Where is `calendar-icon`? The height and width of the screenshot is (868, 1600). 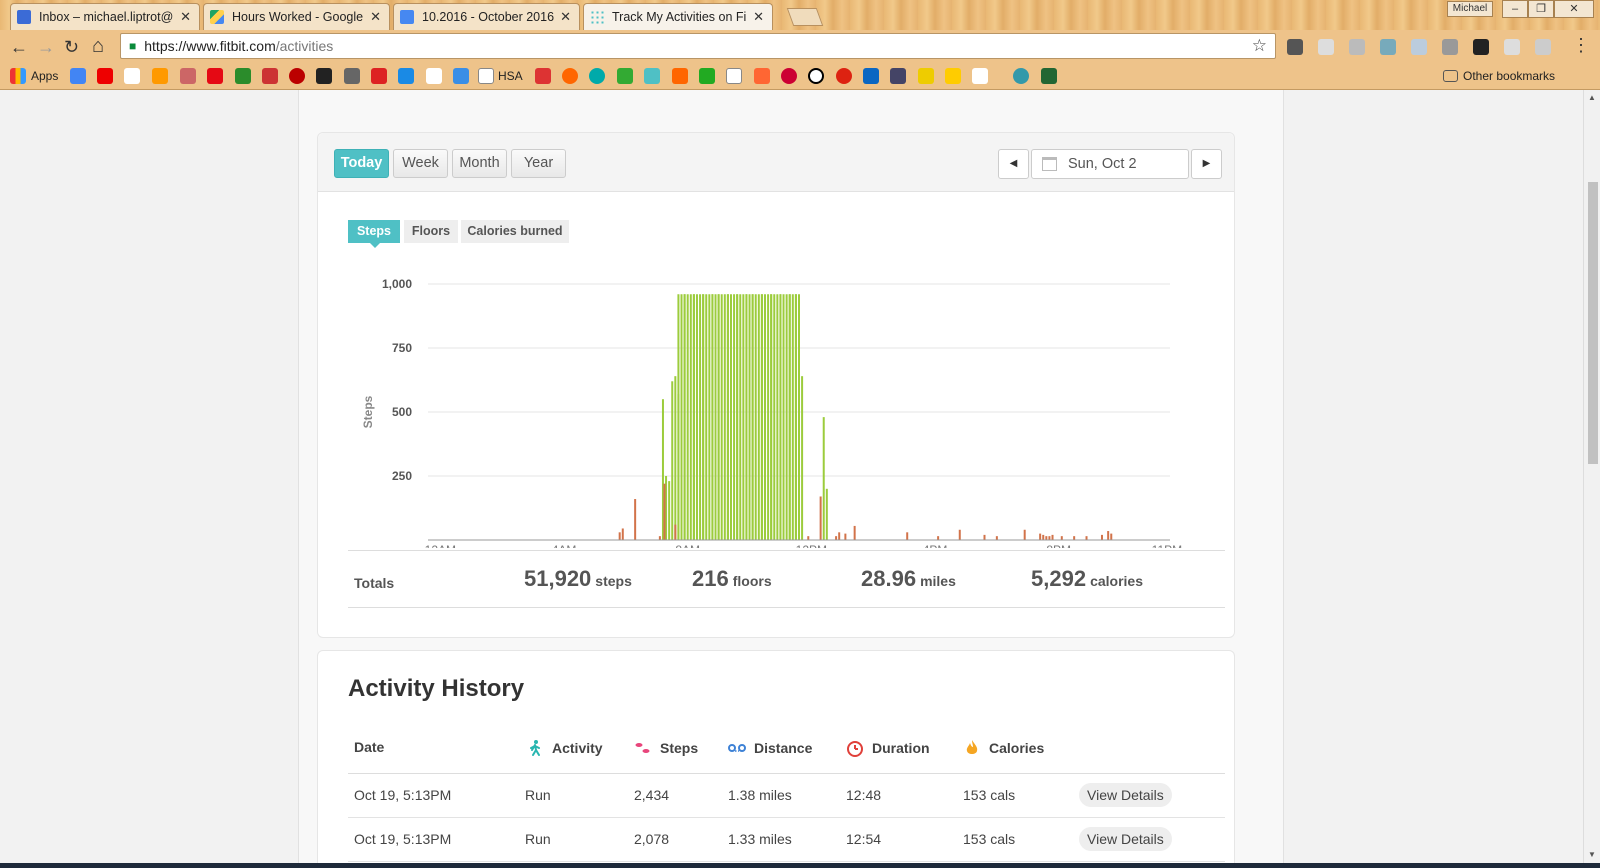
calendar-icon is located at coordinates (461, 76).